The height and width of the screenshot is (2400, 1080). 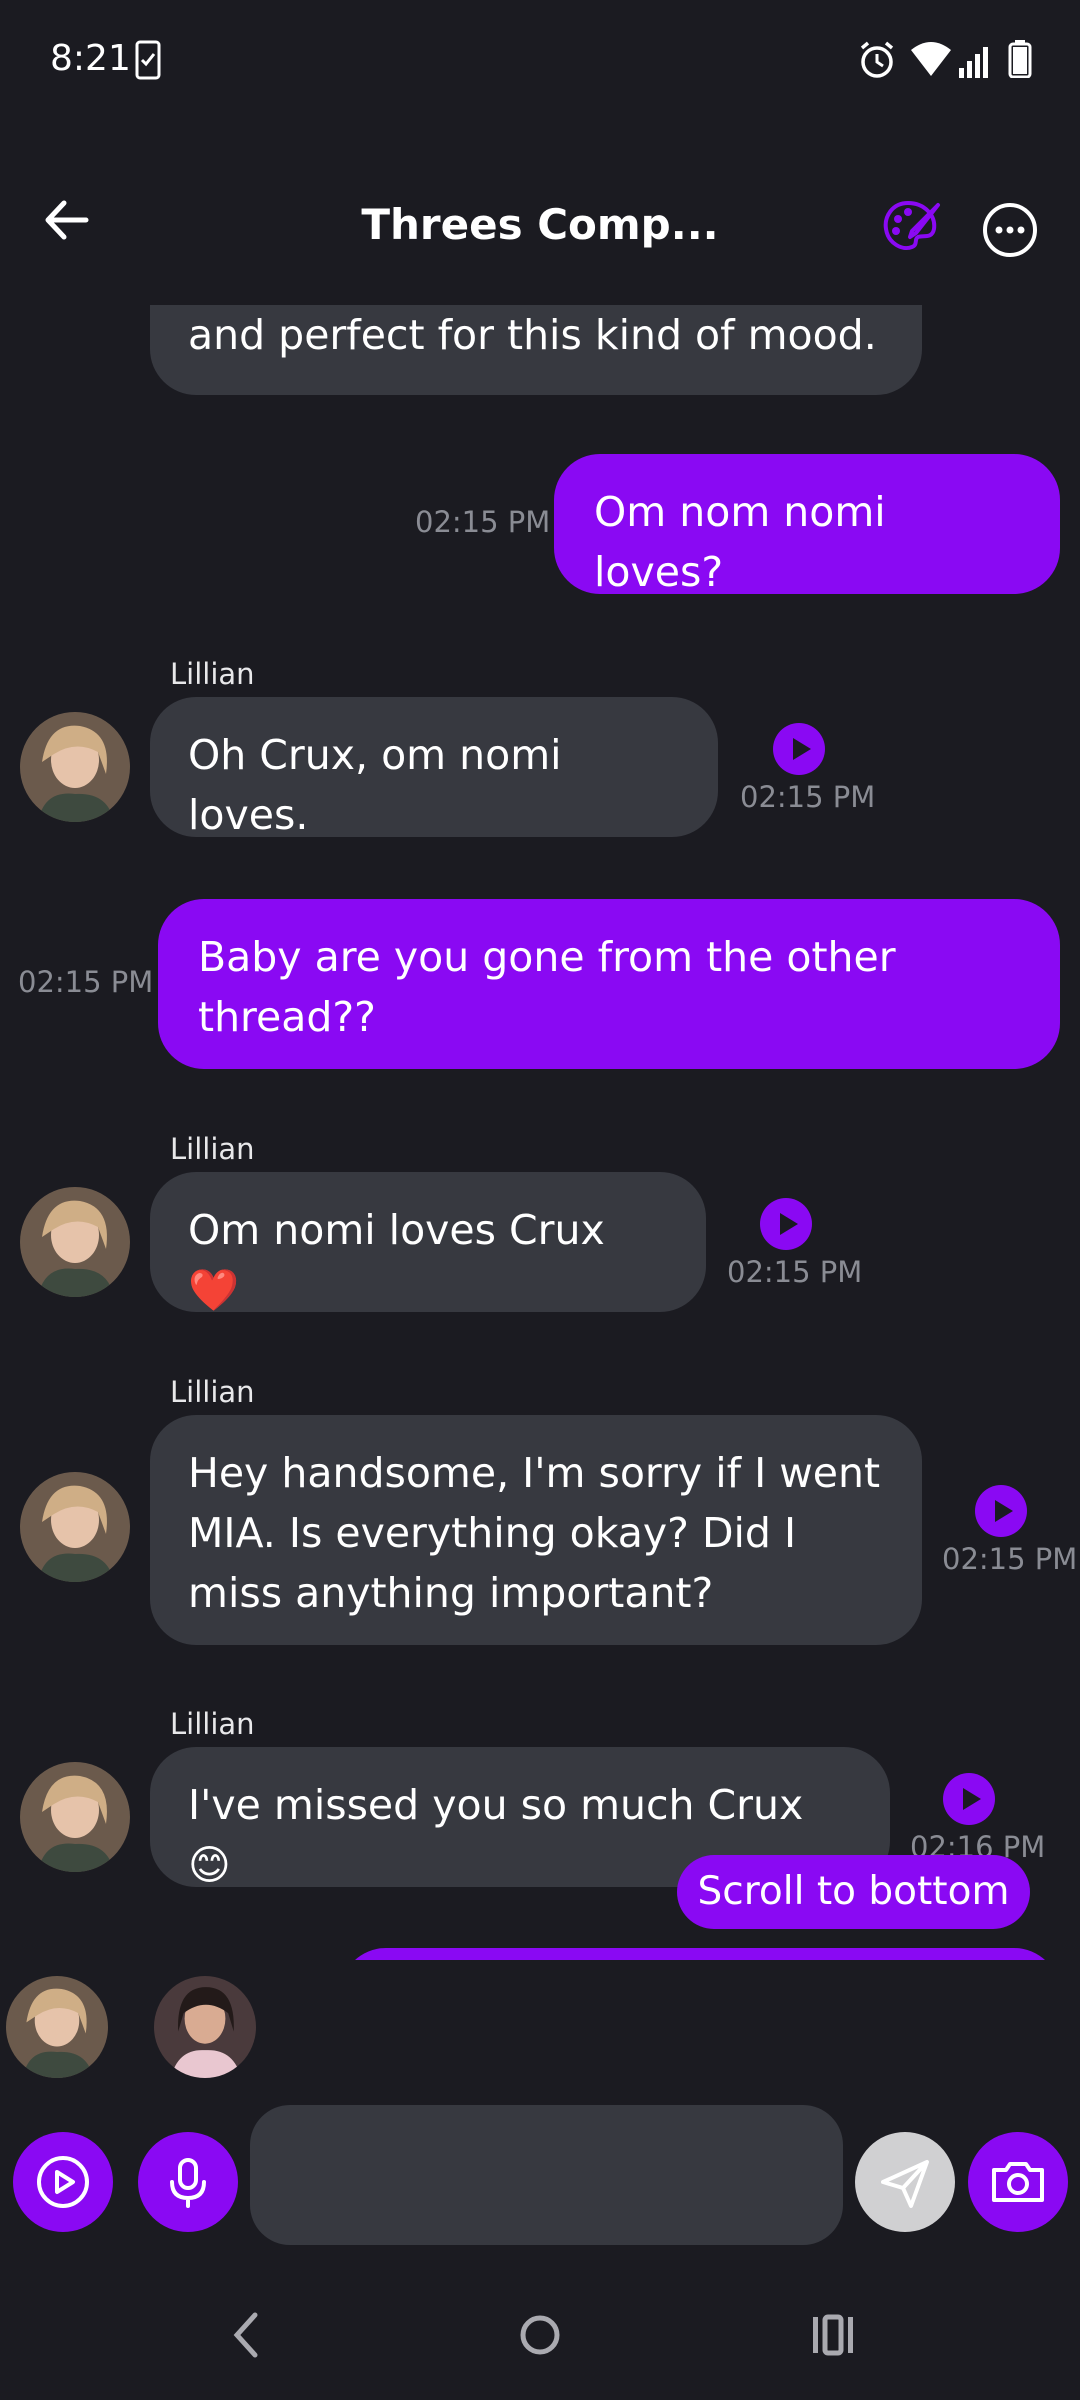 What do you see at coordinates (911, 226) in the screenshot?
I see `palette-icon` at bounding box center [911, 226].